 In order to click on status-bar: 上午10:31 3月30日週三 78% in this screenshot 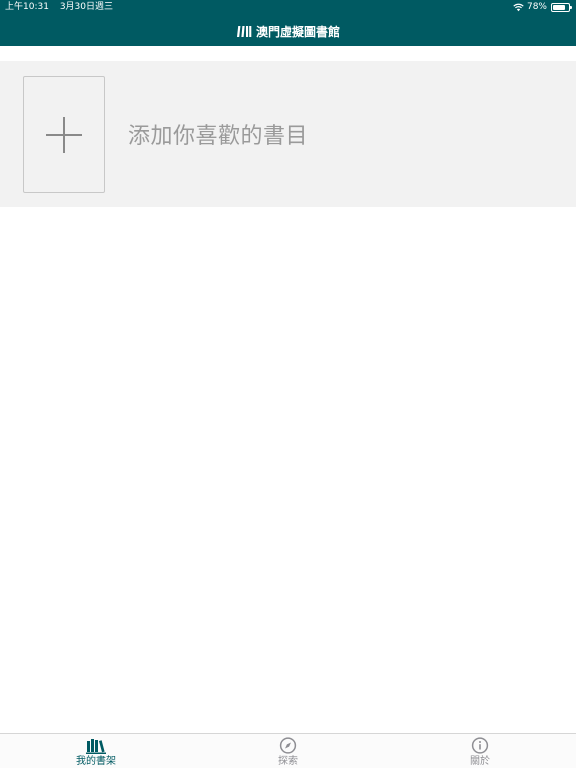, I will do `click(288, 7)`.